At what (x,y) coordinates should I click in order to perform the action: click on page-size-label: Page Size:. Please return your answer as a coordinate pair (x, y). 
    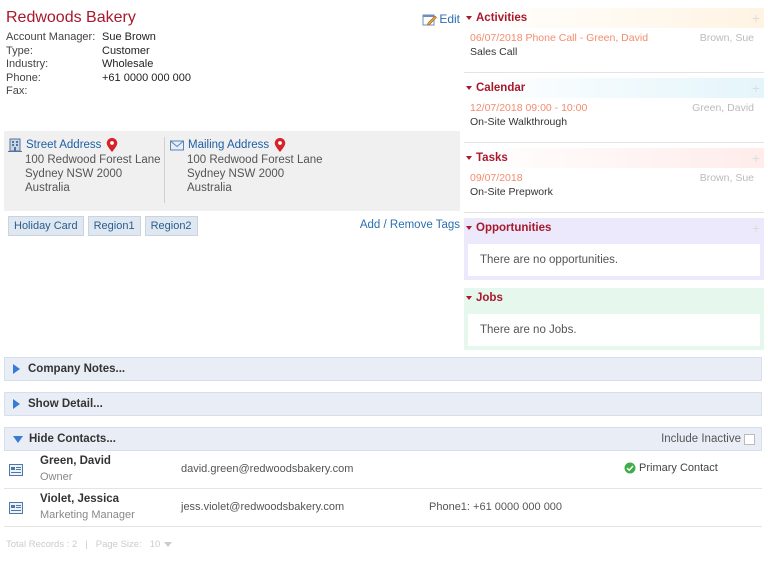
    Looking at the image, I should click on (118, 544).